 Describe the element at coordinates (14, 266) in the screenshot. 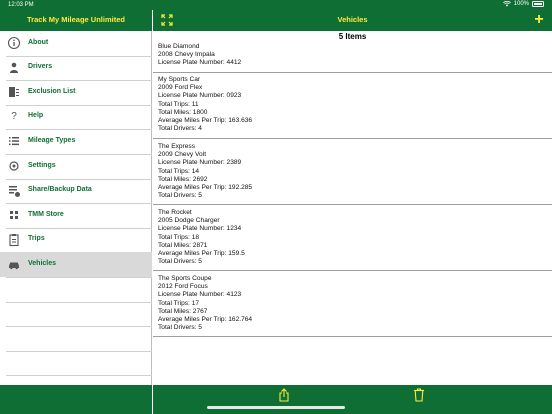

I see `car-icon` at that location.